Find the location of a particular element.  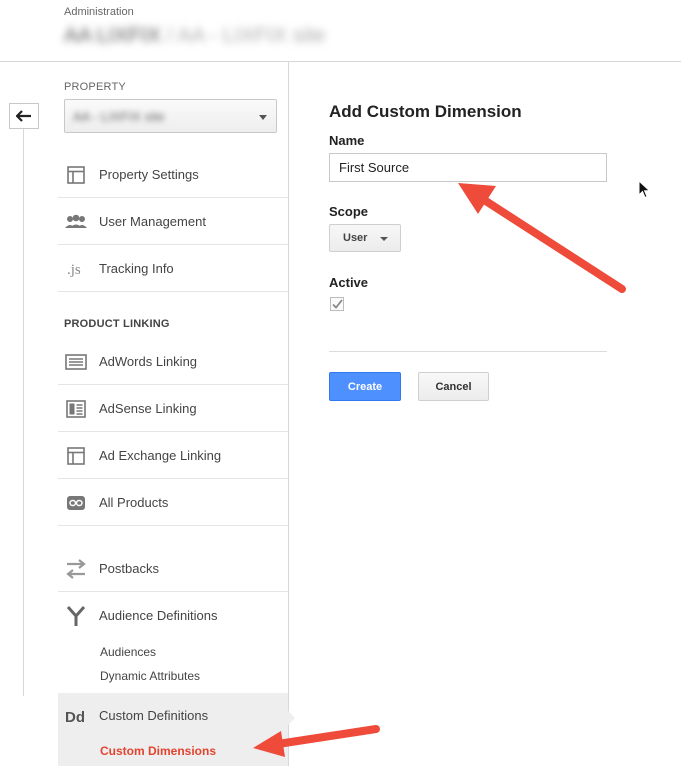

ad-exchange-icon is located at coordinates (76, 456).